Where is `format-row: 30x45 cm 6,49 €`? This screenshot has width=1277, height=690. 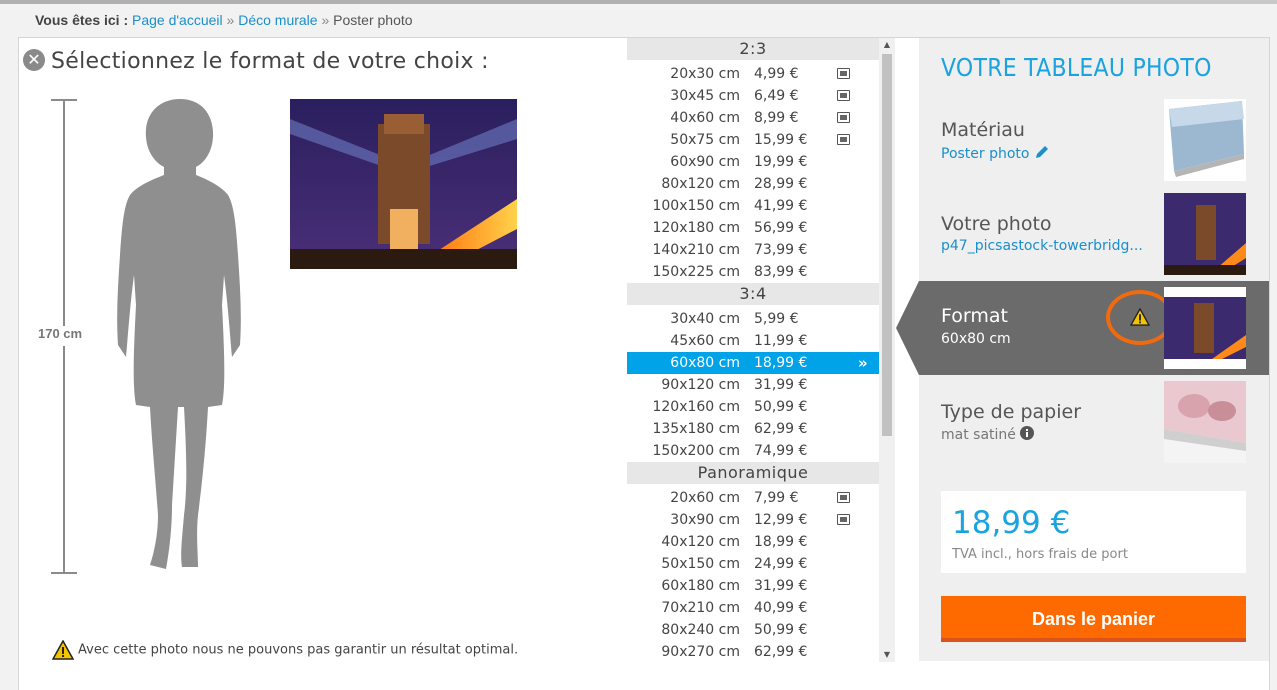
format-row: 30x45 cm 6,49 € is located at coordinates (753, 96).